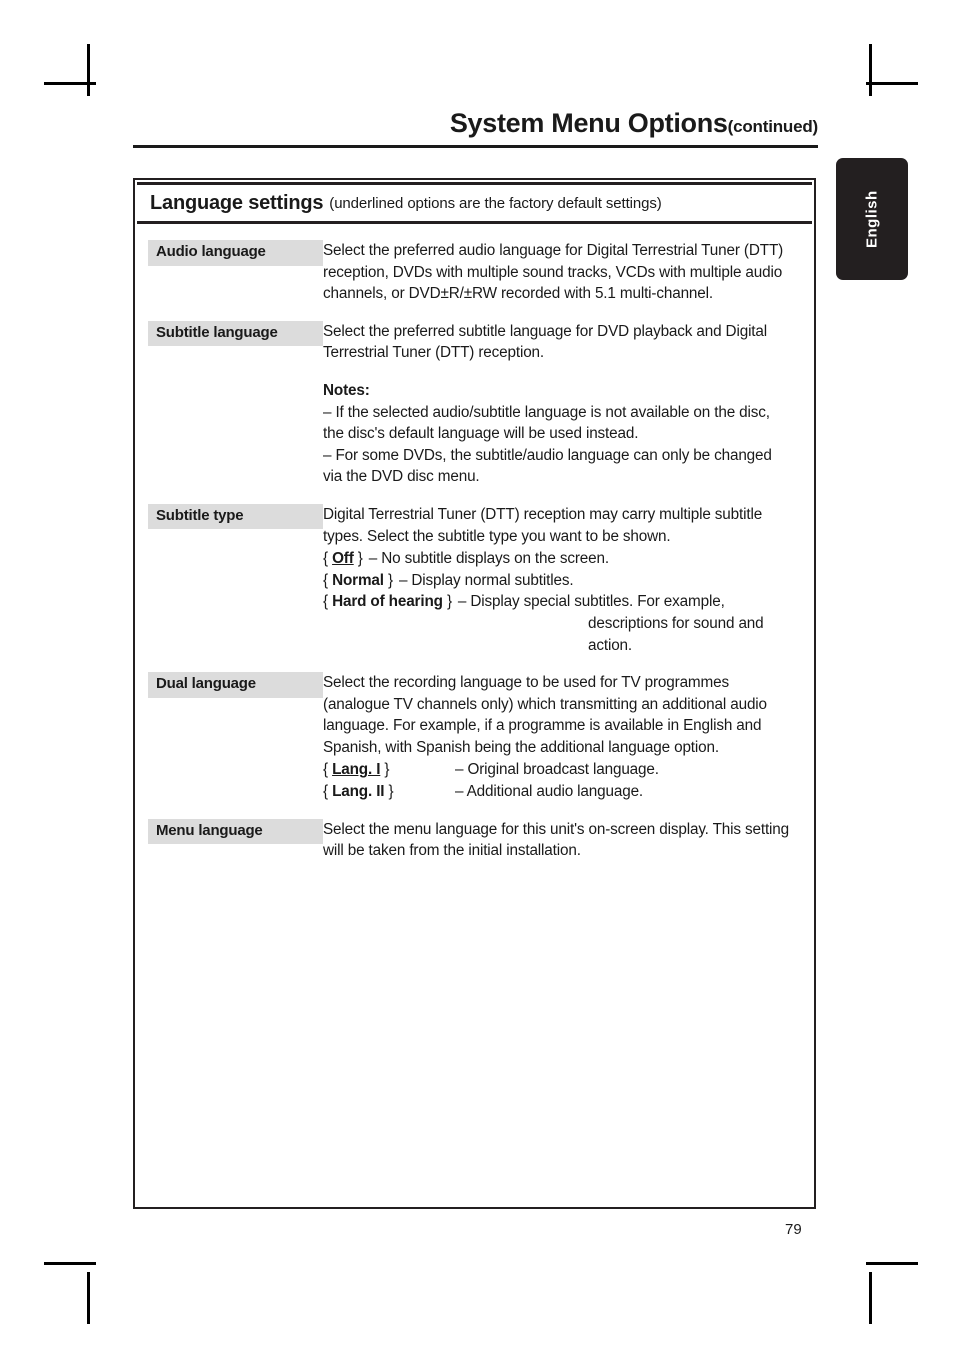 This screenshot has height=1347, width=954. Describe the element at coordinates (892, 83) in the screenshot. I see `crop-mark-top-right-horizontal` at that location.